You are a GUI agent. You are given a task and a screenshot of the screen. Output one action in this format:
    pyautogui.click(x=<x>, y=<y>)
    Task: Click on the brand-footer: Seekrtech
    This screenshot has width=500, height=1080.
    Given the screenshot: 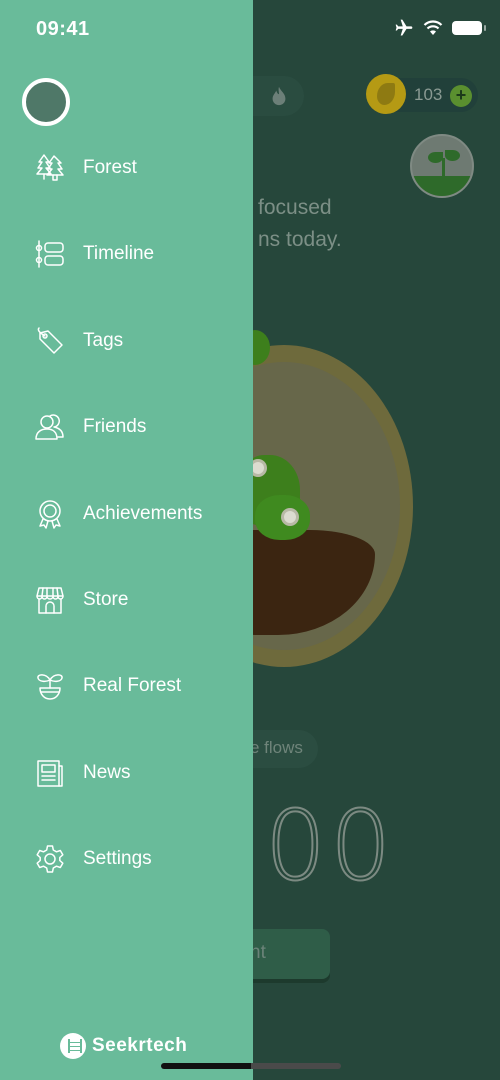 What is the action you would take?
    pyautogui.click(x=123, y=1046)
    